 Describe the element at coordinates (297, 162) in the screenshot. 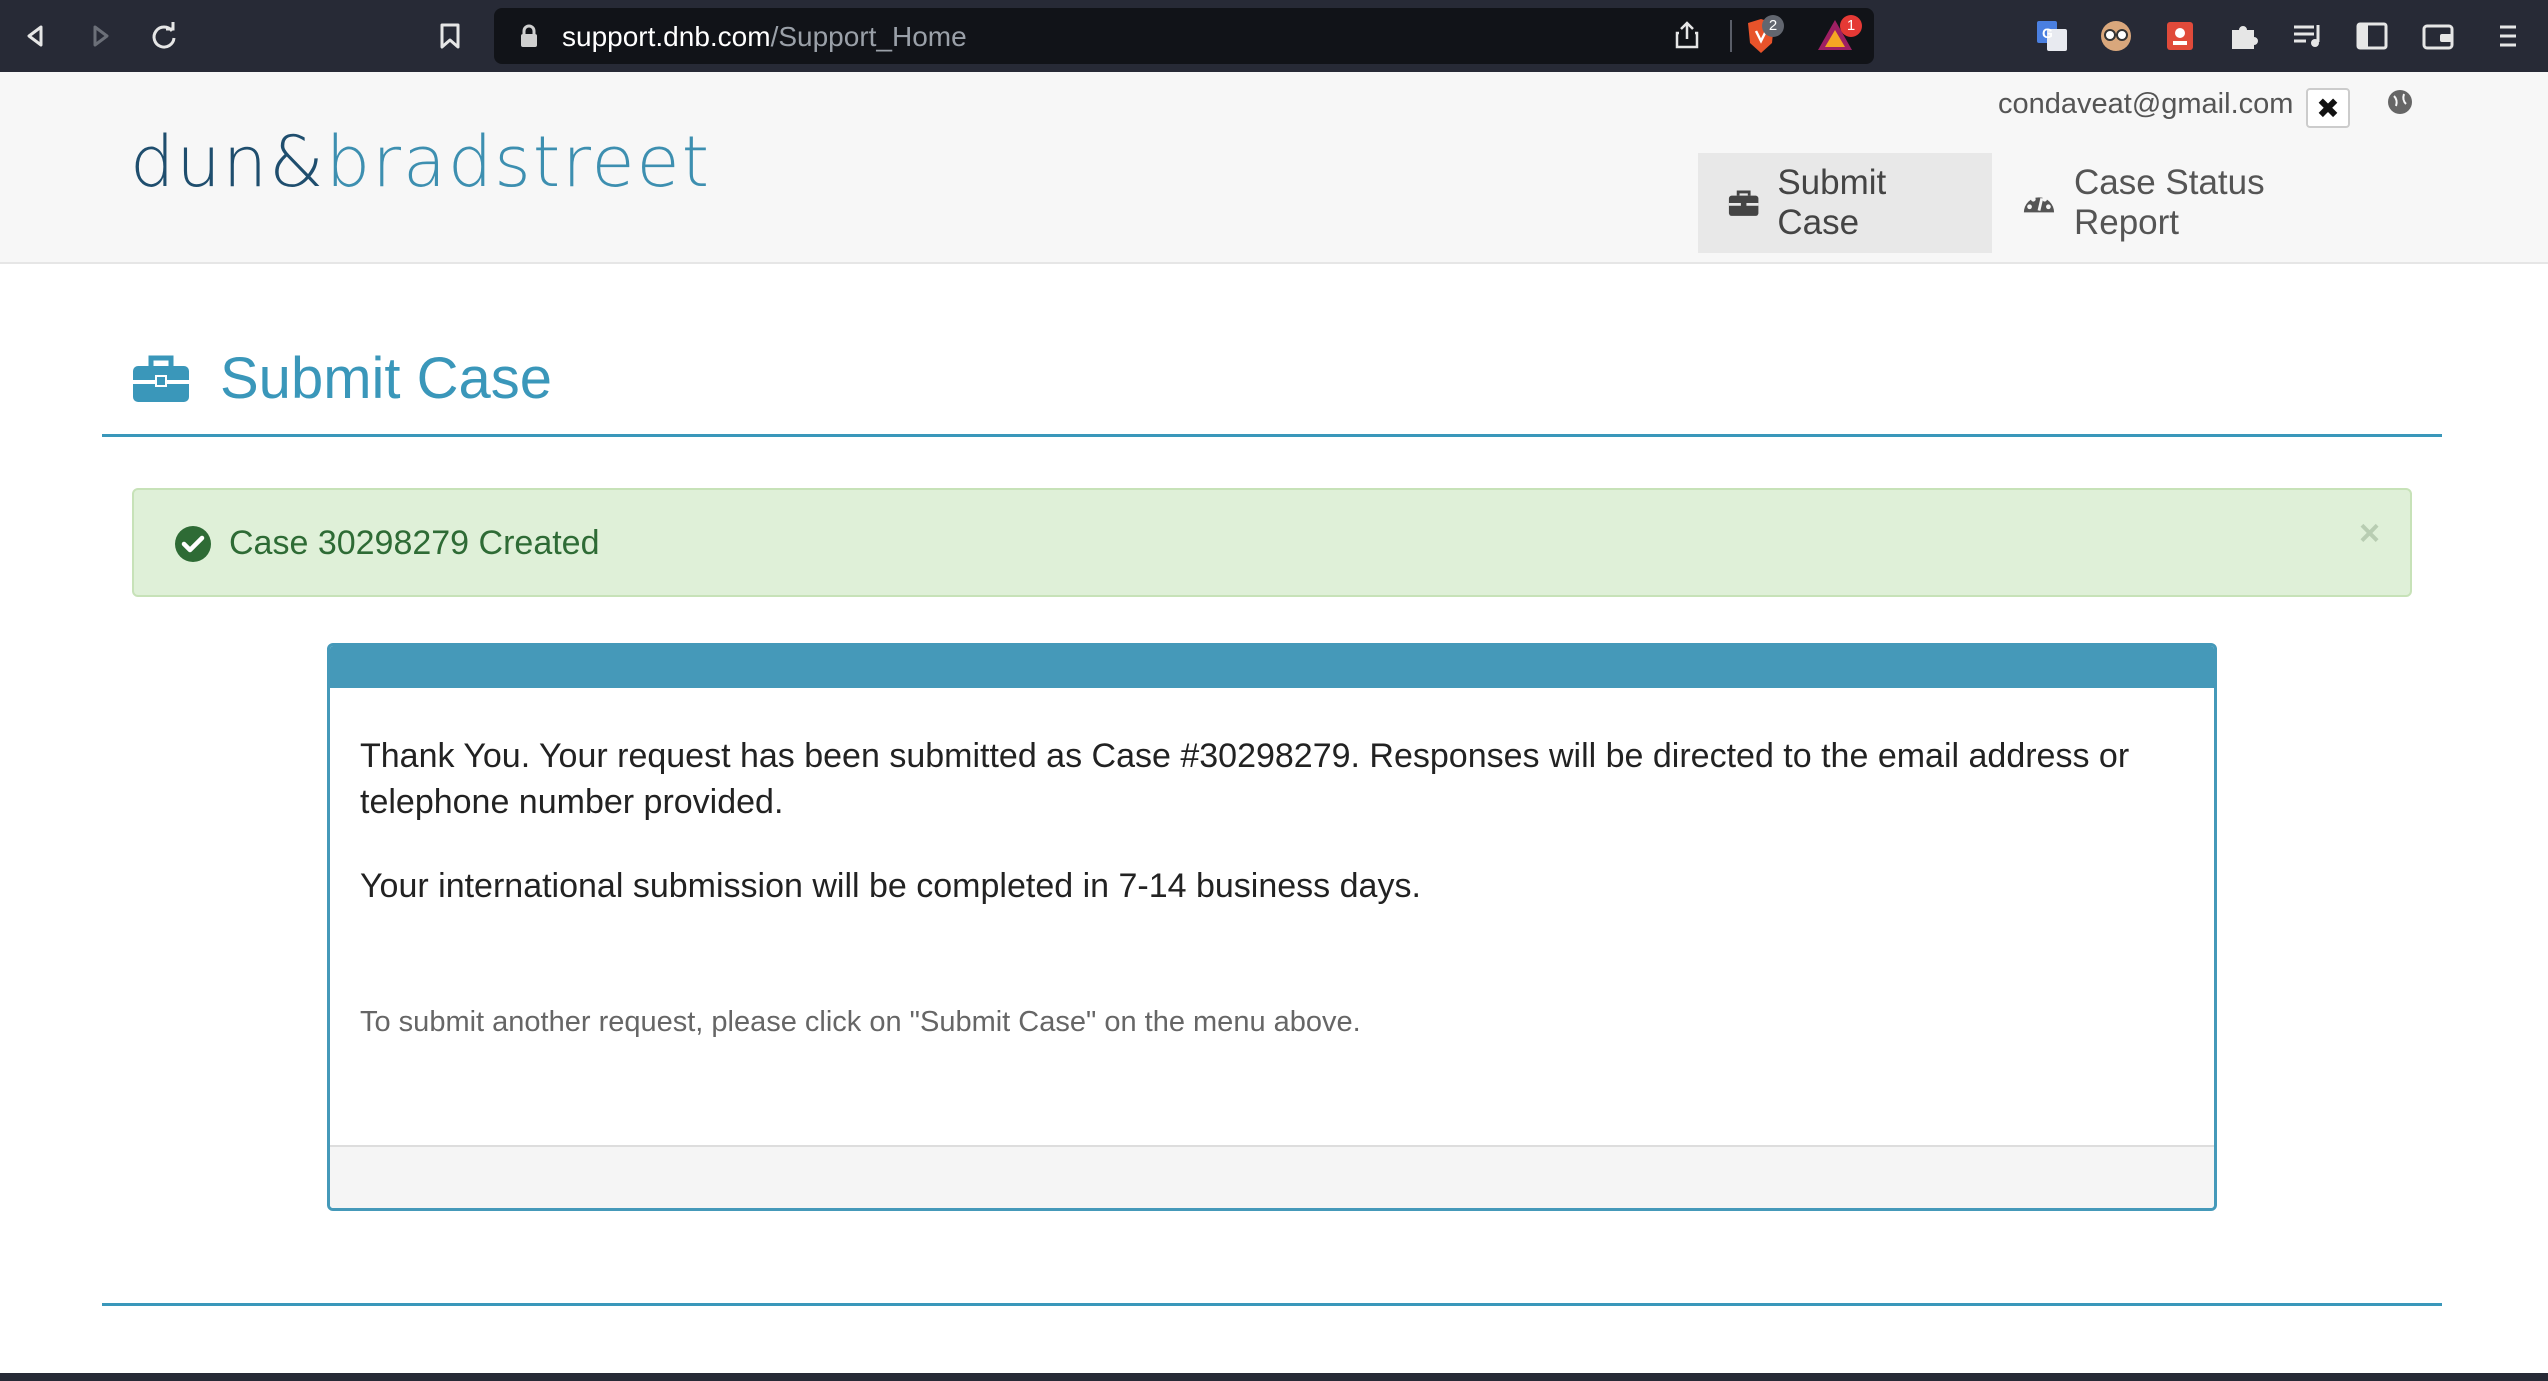

I see `logo-ampersand: &` at that location.